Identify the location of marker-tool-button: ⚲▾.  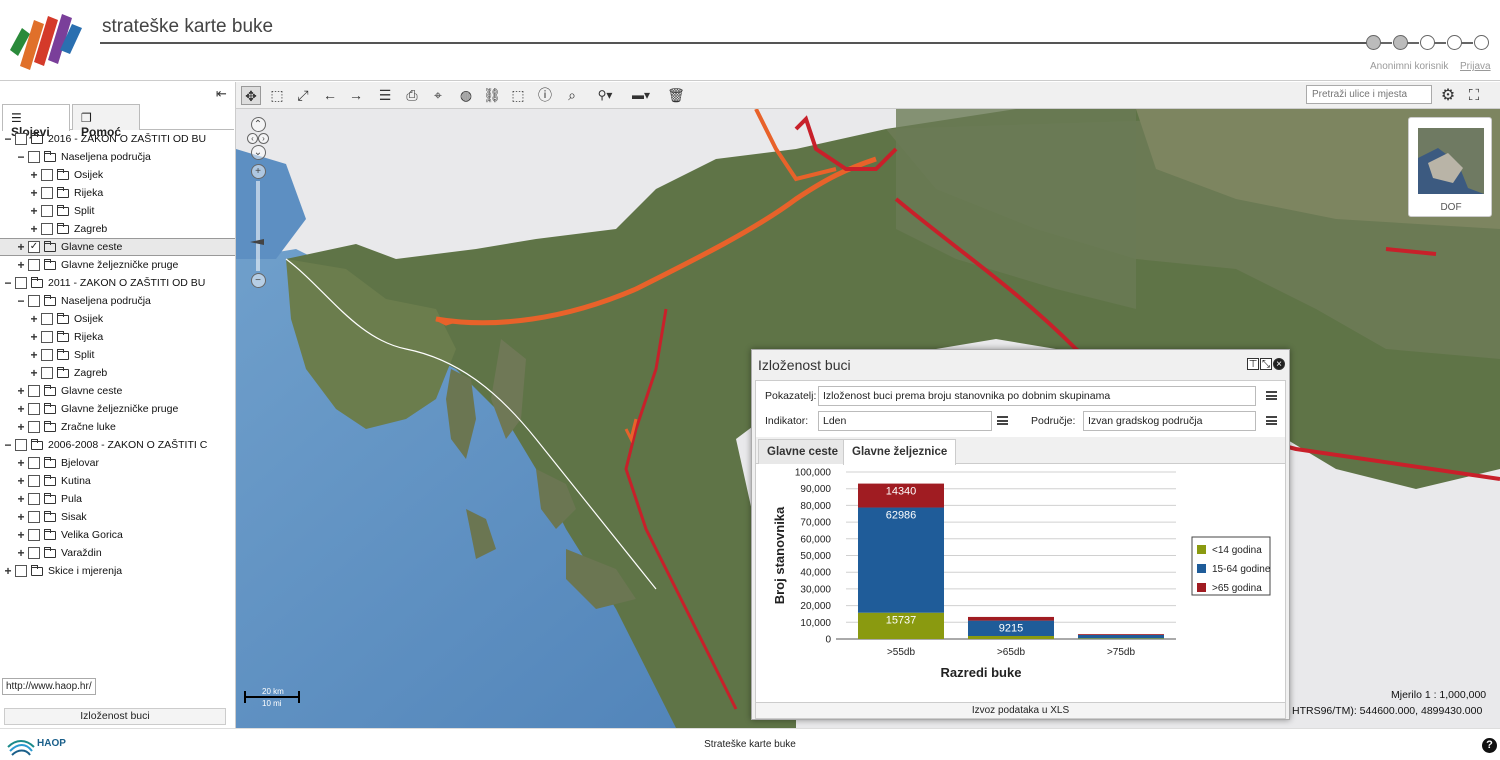
(605, 95).